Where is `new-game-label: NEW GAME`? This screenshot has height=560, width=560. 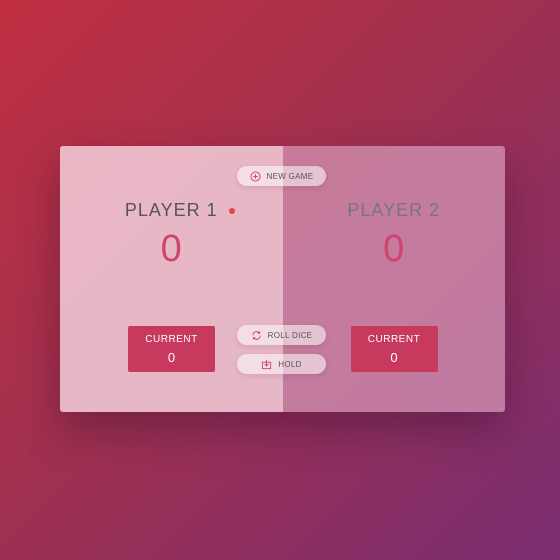 new-game-label: NEW GAME is located at coordinates (290, 176).